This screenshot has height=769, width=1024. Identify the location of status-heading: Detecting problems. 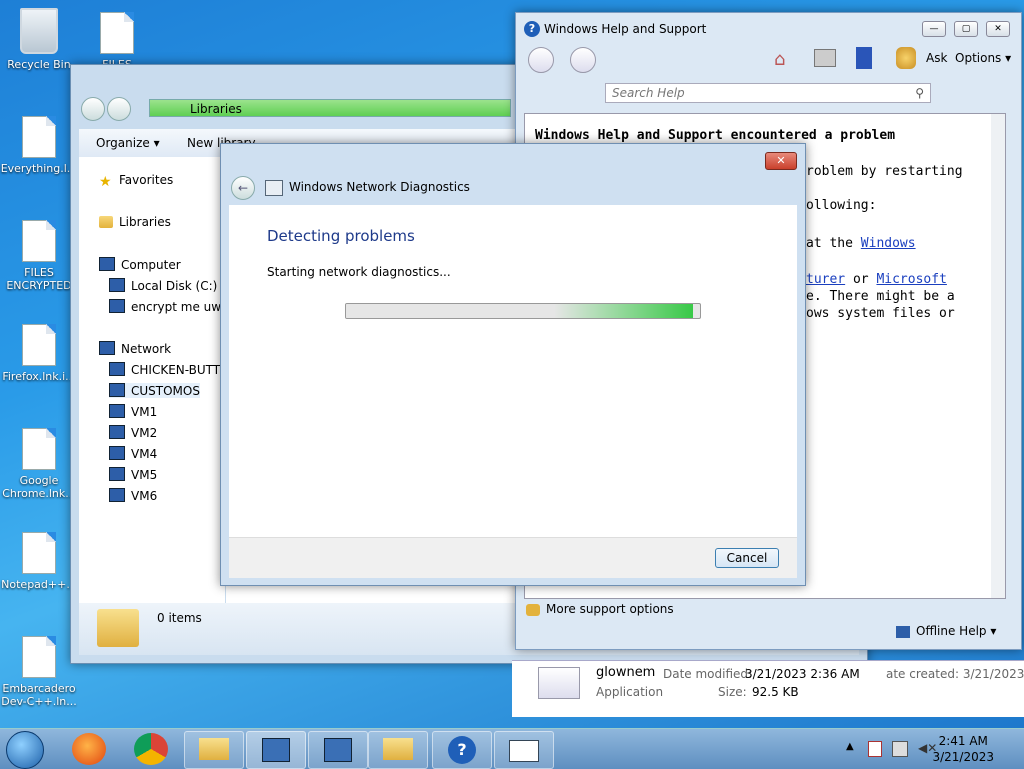
(341, 236).